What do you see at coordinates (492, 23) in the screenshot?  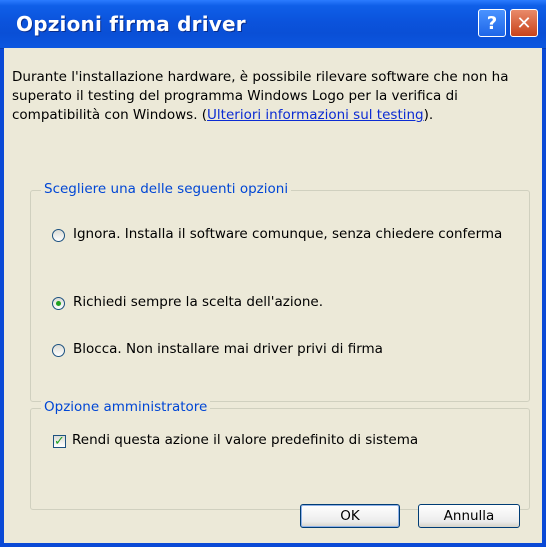 I see `help-button: ?` at bounding box center [492, 23].